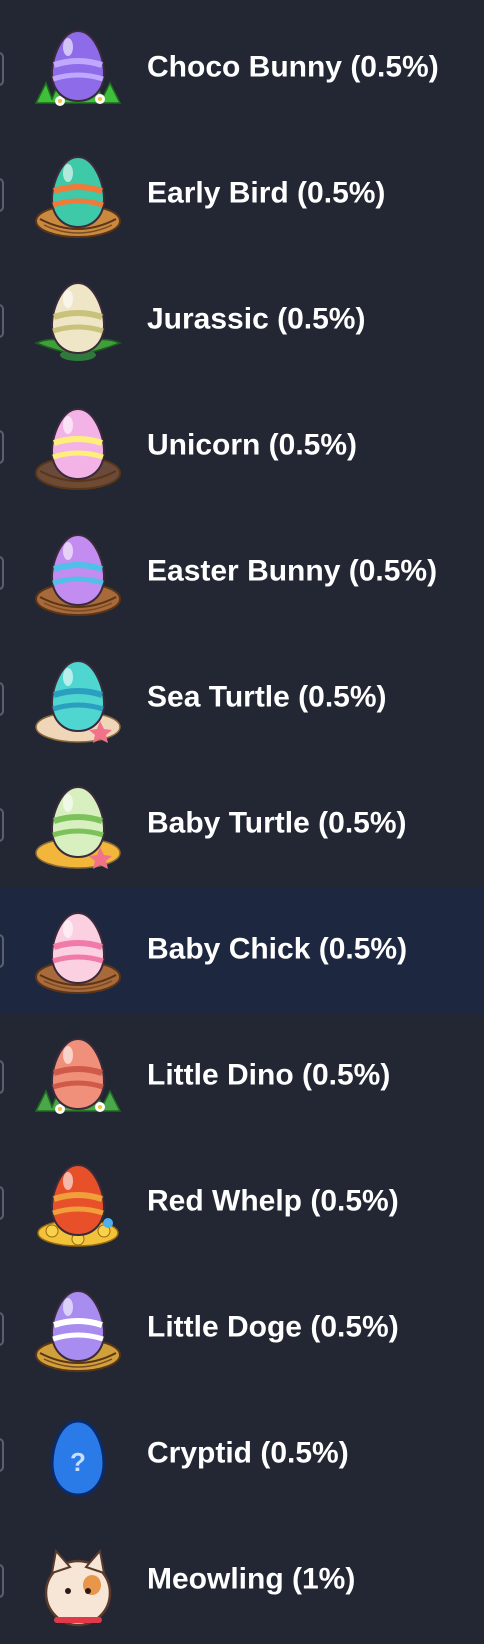  What do you see at coordinates (78, 321) in the screenshot?
I see `jurassic-egg-icon` at bounding box center [78, 321].